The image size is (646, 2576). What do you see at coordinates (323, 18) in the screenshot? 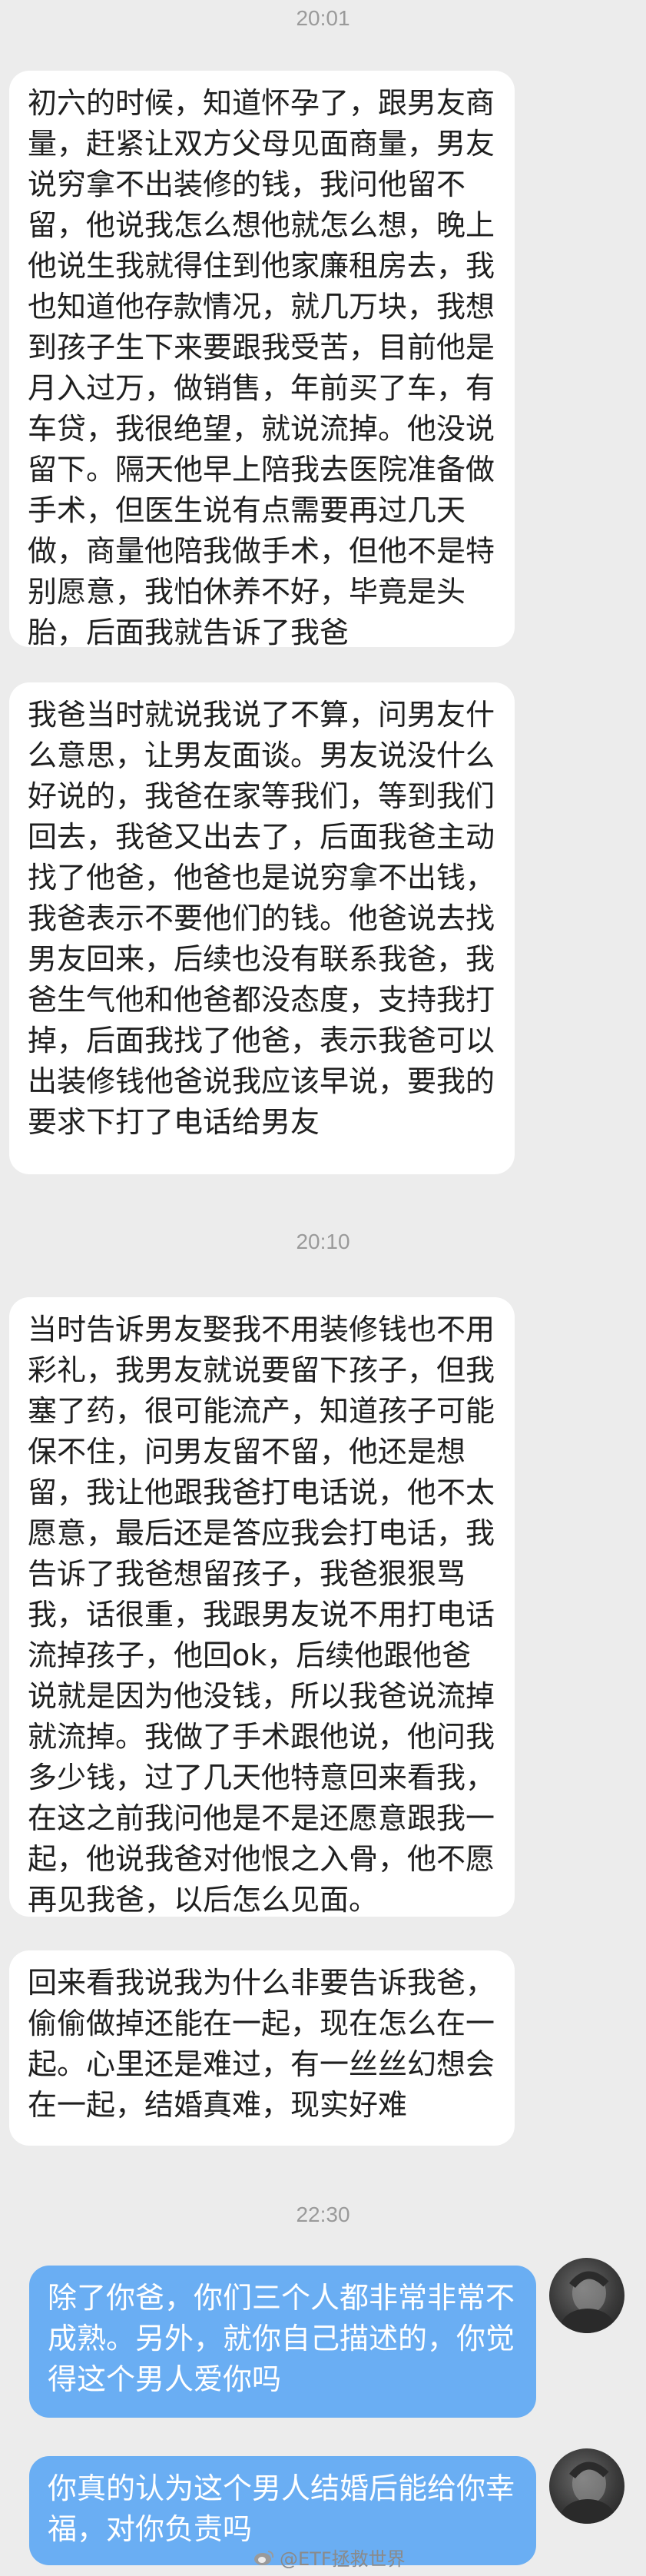
I see `timestamp: 20:01` at bounding box center [323, 18].